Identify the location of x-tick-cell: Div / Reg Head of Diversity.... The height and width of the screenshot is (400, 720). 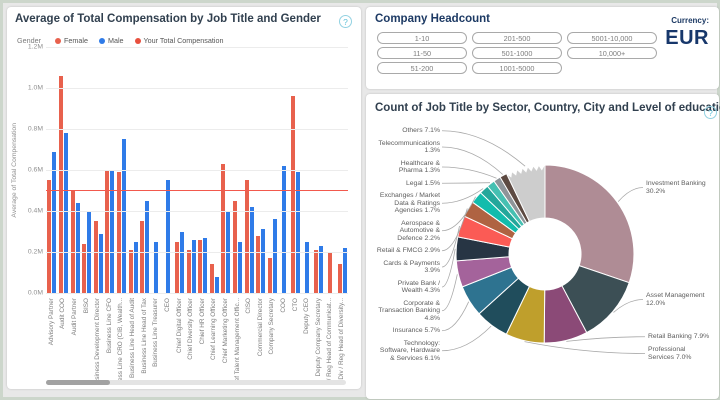
(342, 340).